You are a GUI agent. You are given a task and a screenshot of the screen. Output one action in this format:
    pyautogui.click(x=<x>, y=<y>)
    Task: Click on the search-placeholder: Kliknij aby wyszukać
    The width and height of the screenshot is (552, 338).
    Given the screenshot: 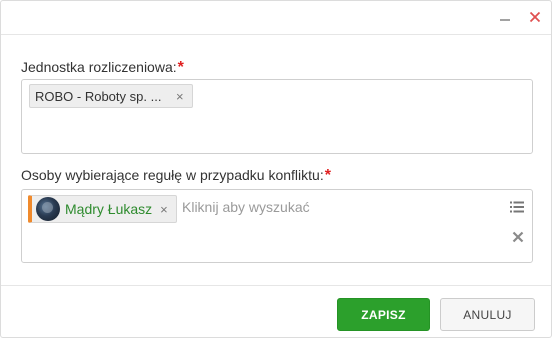 What is the action you would take?
    pyautogui.click(x=246, y=207)
    